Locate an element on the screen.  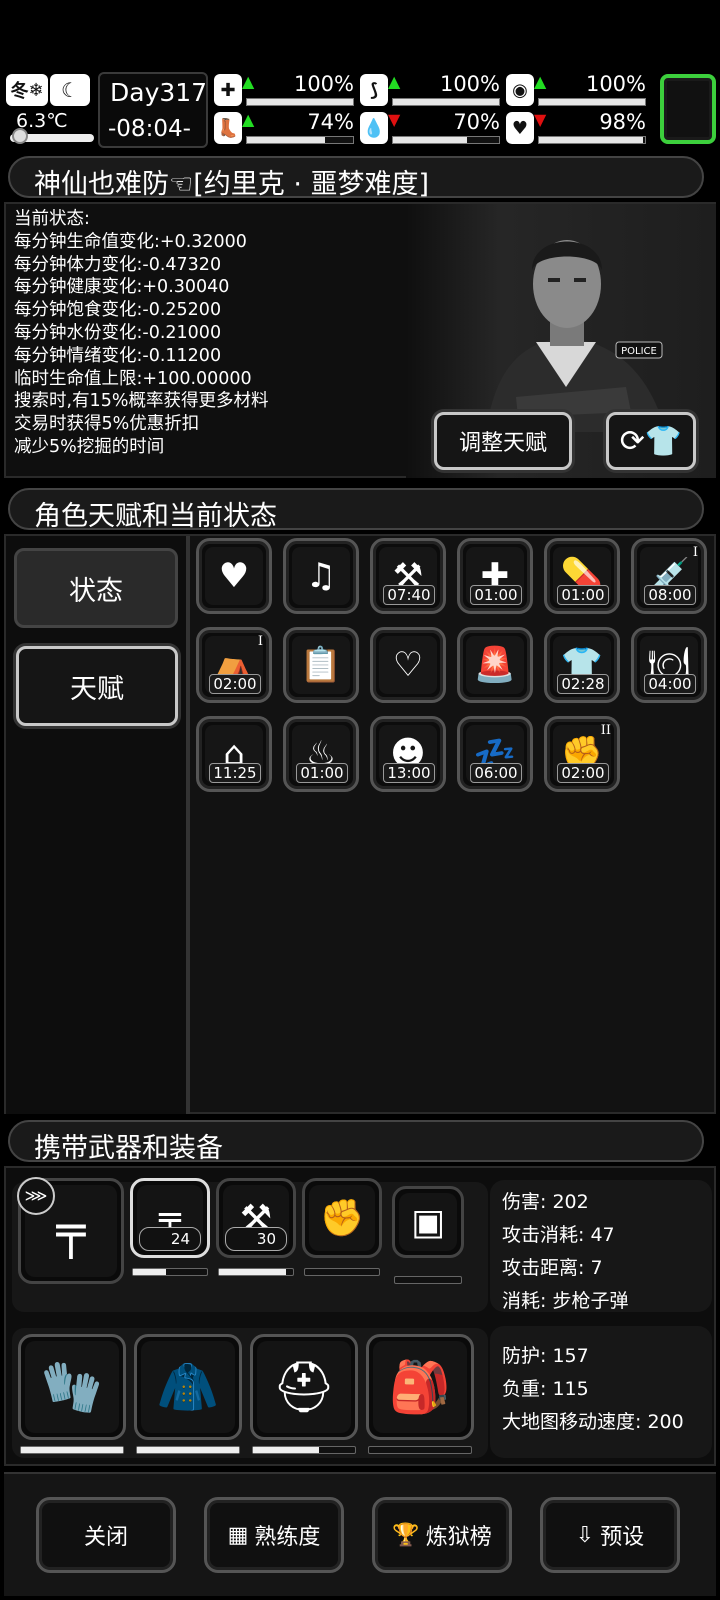
weapon-stats: 伤害: 202 攻击消耗: 47 攻击距离: 7 消耗: 步枪子弹 is located at coordinates (601, 1246).